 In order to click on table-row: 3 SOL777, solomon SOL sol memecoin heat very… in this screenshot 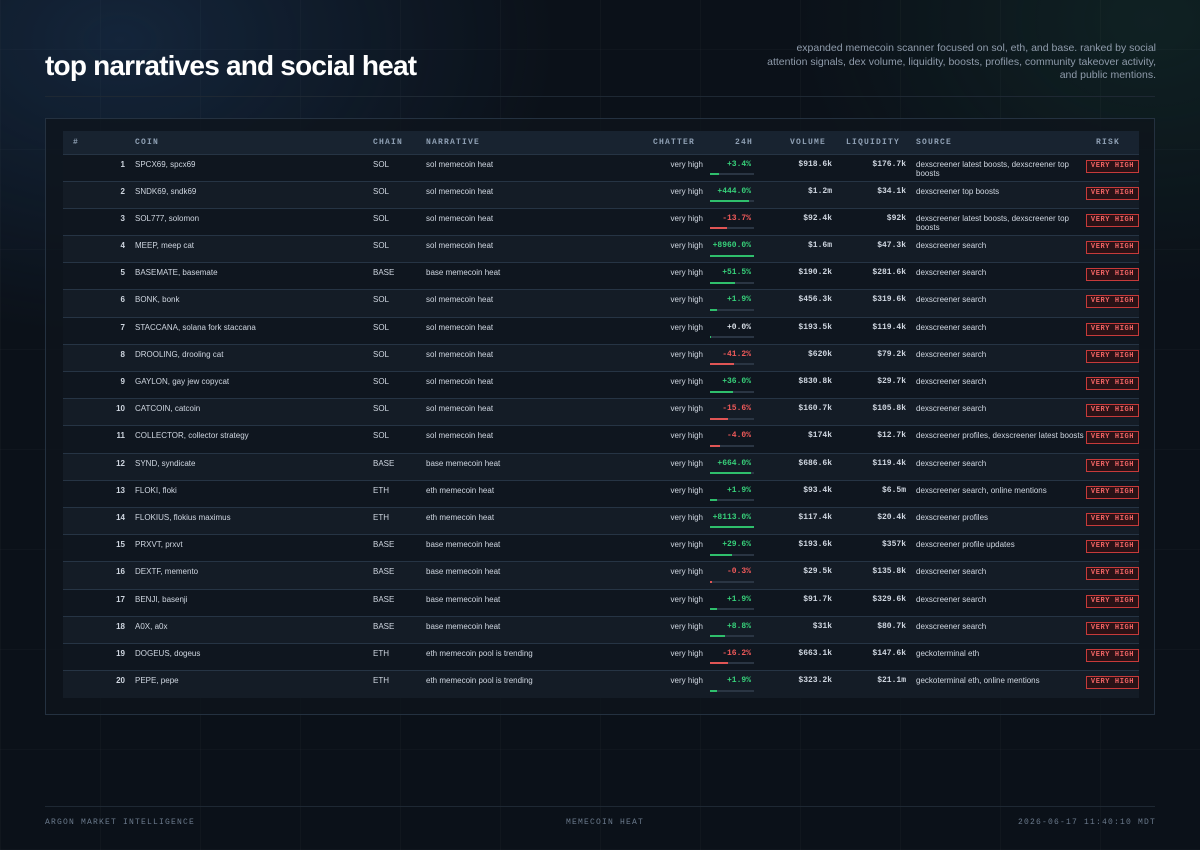, I will do `click(601, 222)`.